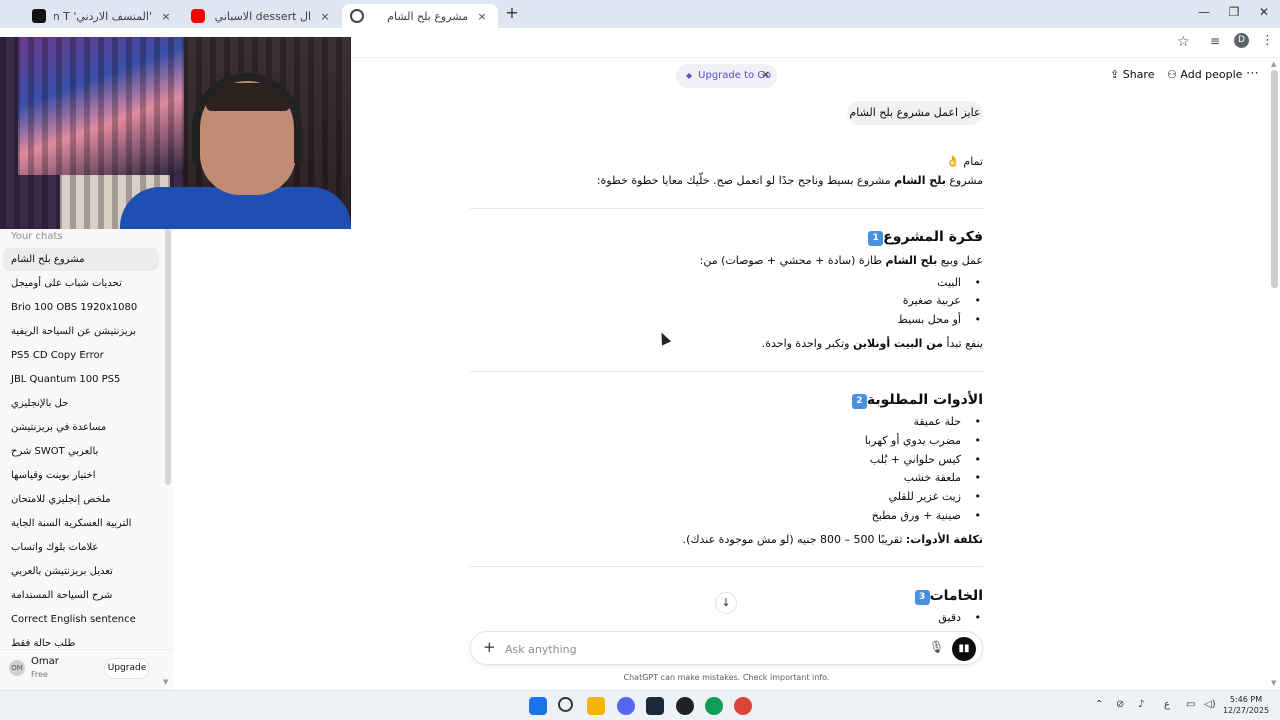  I want to click on file-explorer-icon, so click(596, 706).